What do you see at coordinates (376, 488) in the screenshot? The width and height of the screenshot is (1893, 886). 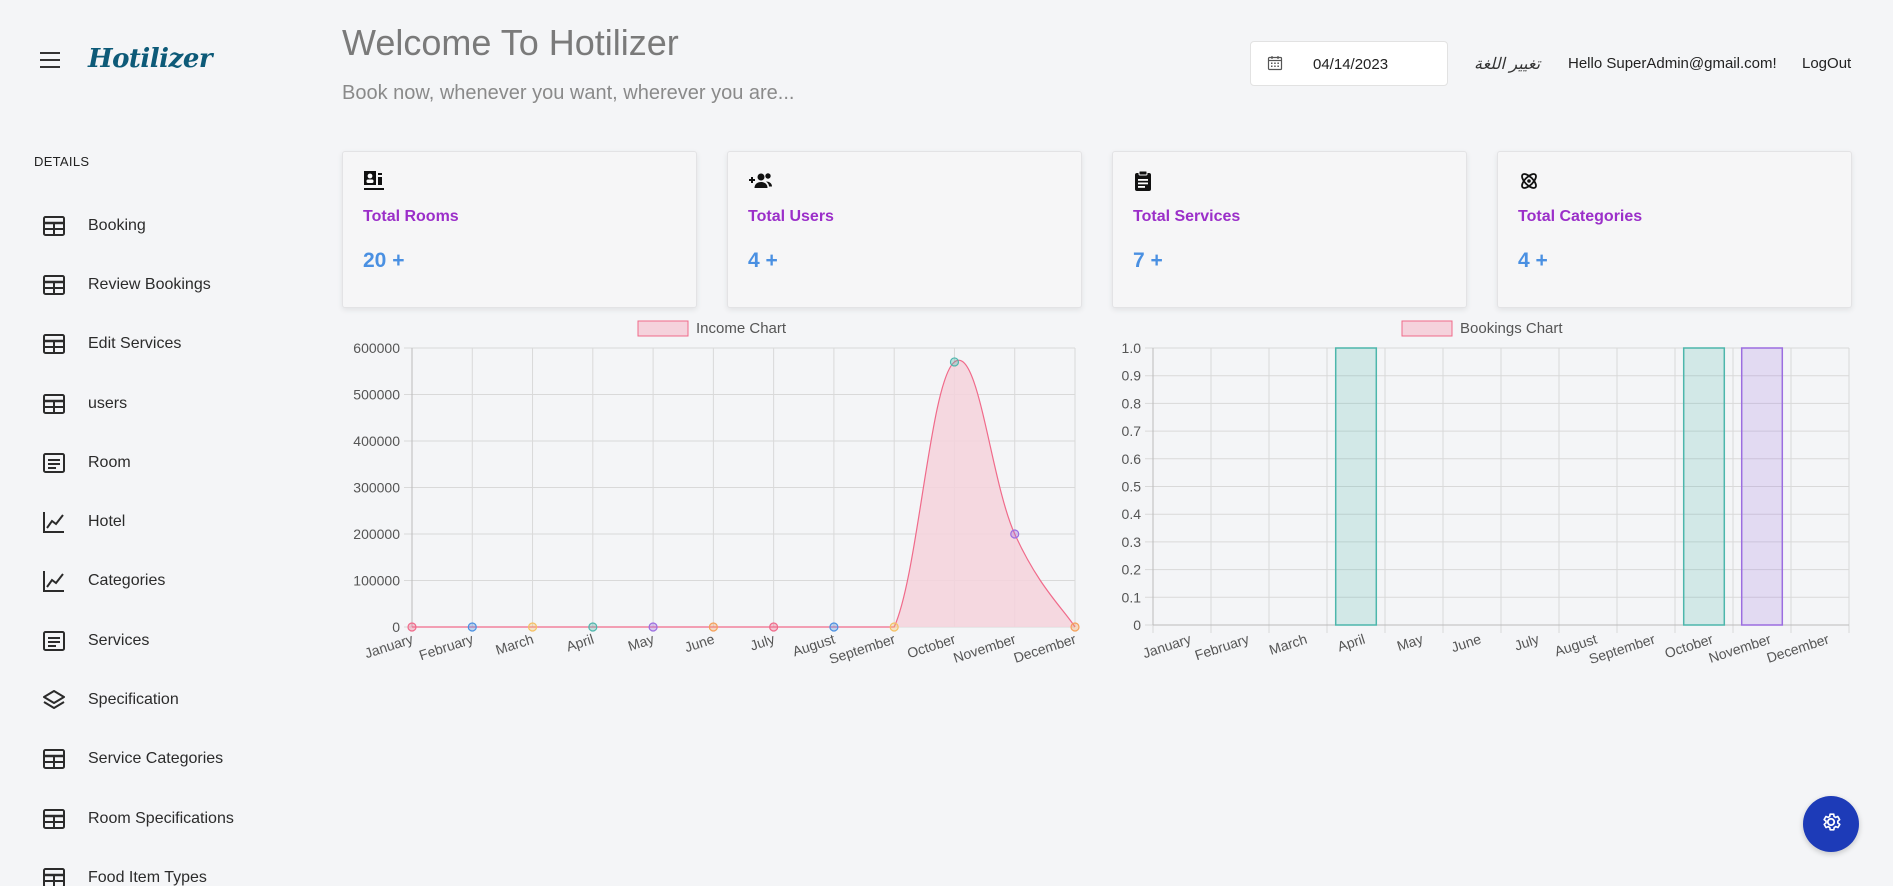 I see `y-tick-label: 300000` at bounding box center [376, 488].